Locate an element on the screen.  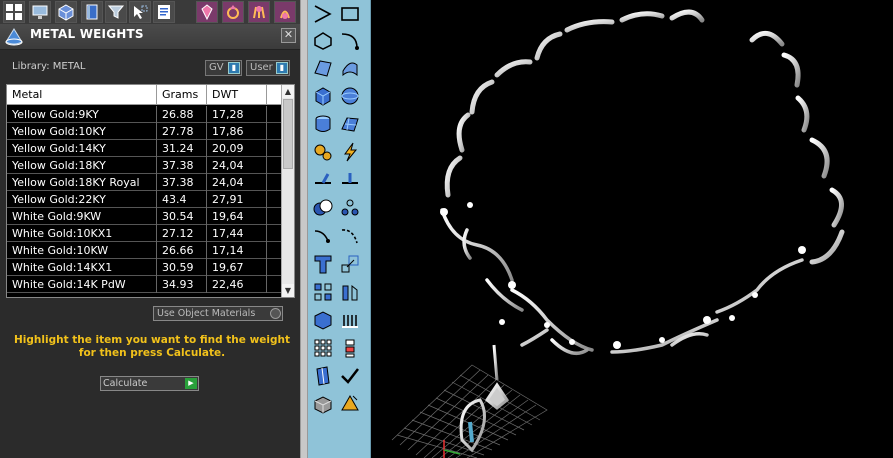
cell-grams: 30.54 is located at coordinates (182, 216).